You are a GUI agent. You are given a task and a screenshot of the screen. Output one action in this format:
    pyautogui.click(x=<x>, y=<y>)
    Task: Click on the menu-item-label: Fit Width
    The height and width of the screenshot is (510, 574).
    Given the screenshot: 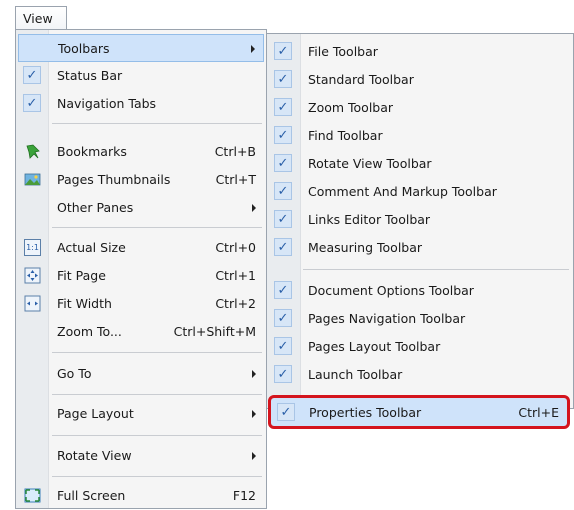 What is the action you would take?
    pyautogui.click(x=84, y=303)
    